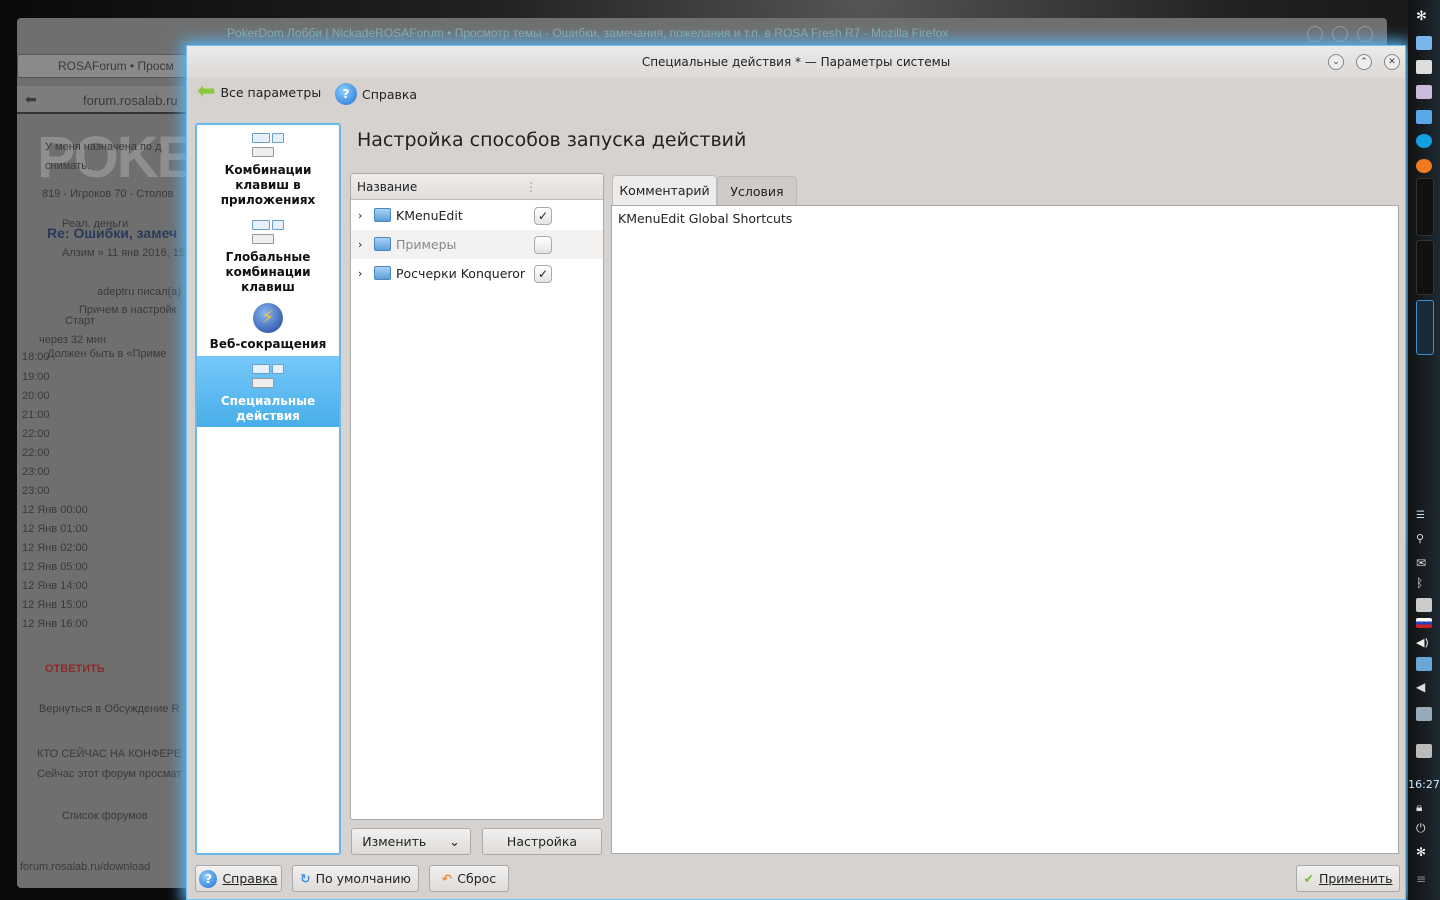 The width and height of the screenshot is (1440, 900). Describe the element at coordinates (104, 100) in the screenshot. I see `bg-urlbar: ⬅ forum.rosalab.ru` at that location.